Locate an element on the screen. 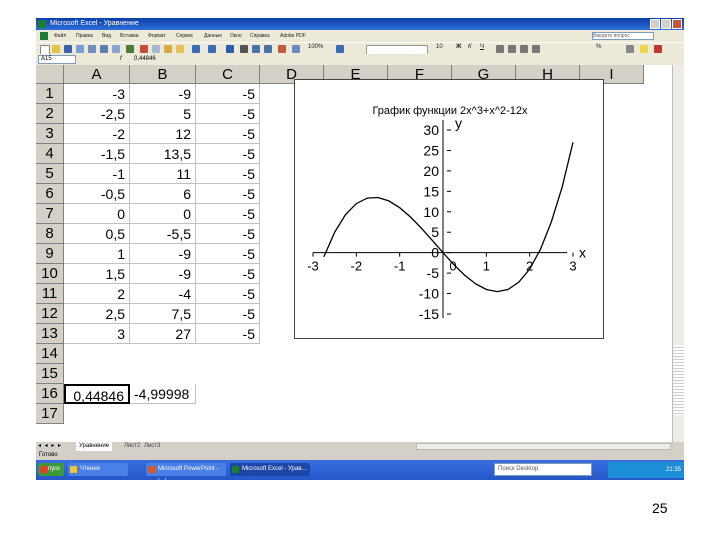 The image size is (720, 540). cell-a13: 3 is located at coordinates (97, 334).